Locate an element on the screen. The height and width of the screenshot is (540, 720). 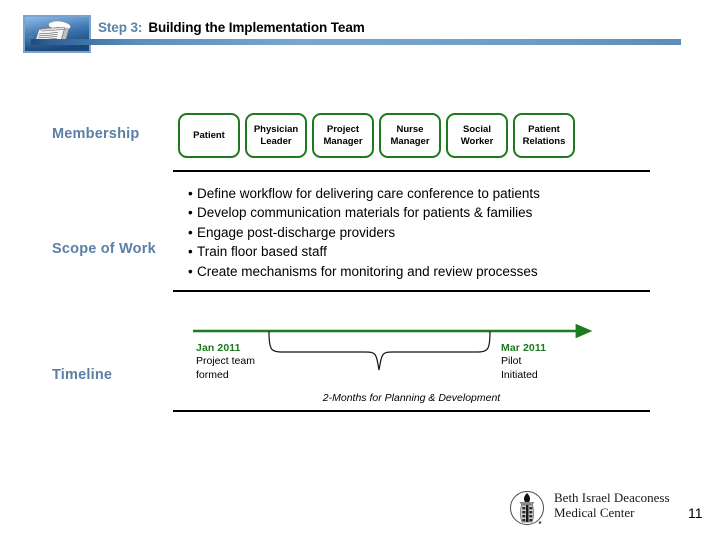
membership-box: Patient Relations is located at coordinates (544, 135).